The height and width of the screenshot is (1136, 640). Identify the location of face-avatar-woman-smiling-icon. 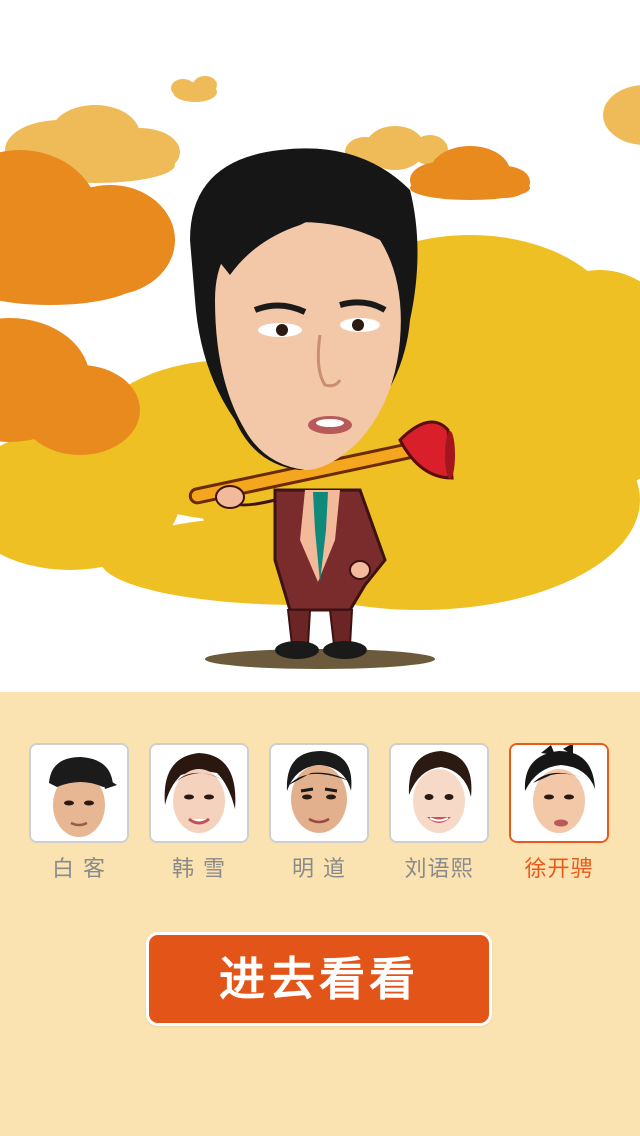
(439, 793).